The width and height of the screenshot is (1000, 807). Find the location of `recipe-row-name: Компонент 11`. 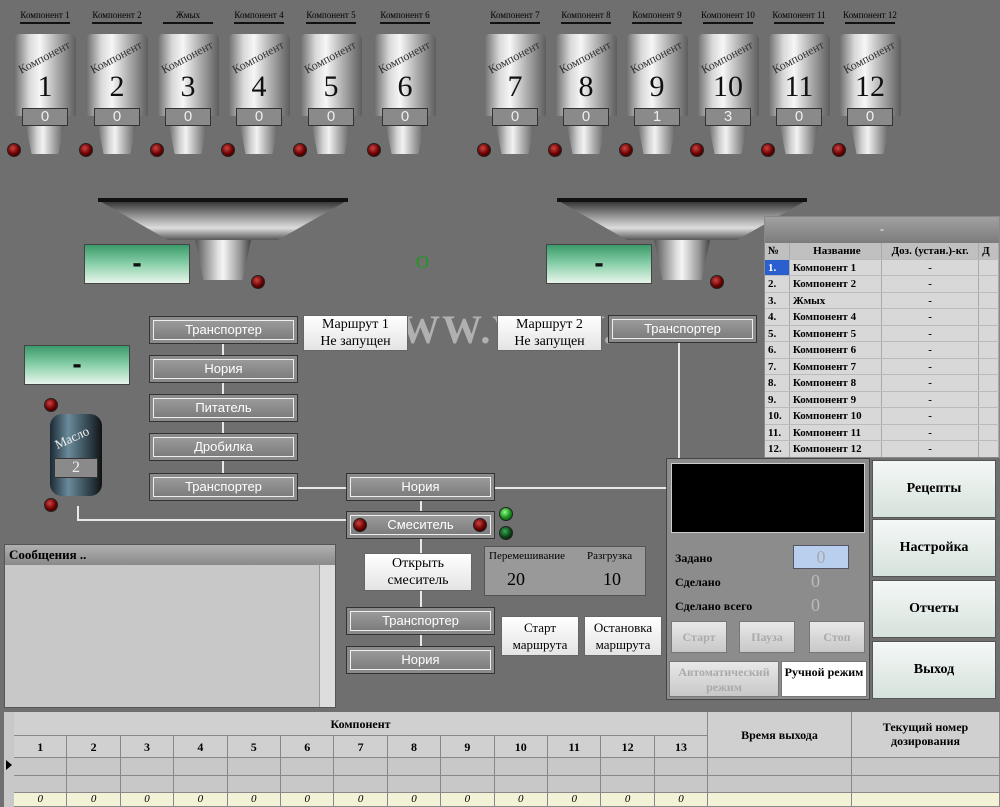

recipe-row-name: Компонент 11 is located at coordinates (836, 432).